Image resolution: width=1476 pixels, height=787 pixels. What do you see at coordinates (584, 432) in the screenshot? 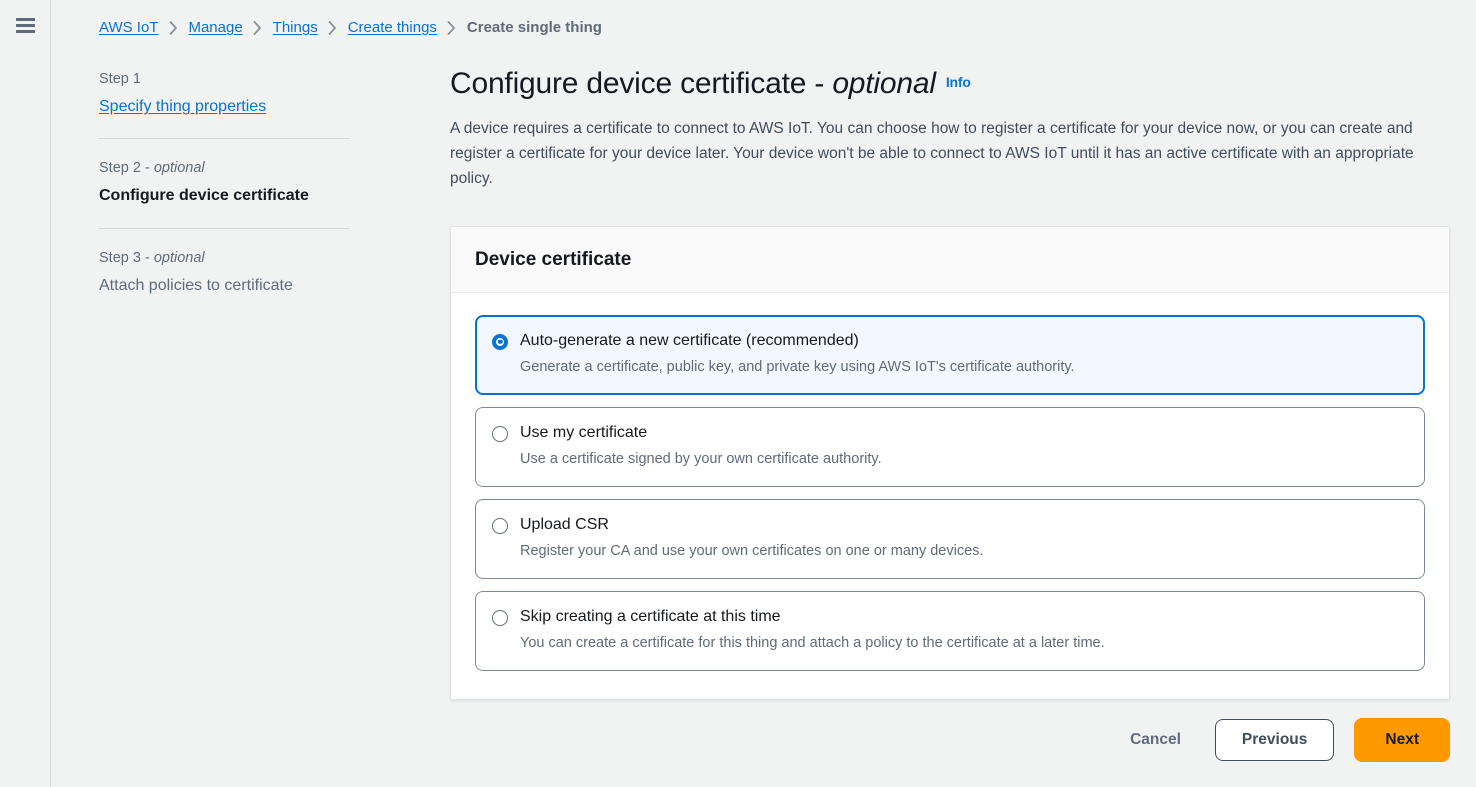
I see `radio-option-label: Use my certificate` at bounding box center [584, 432].